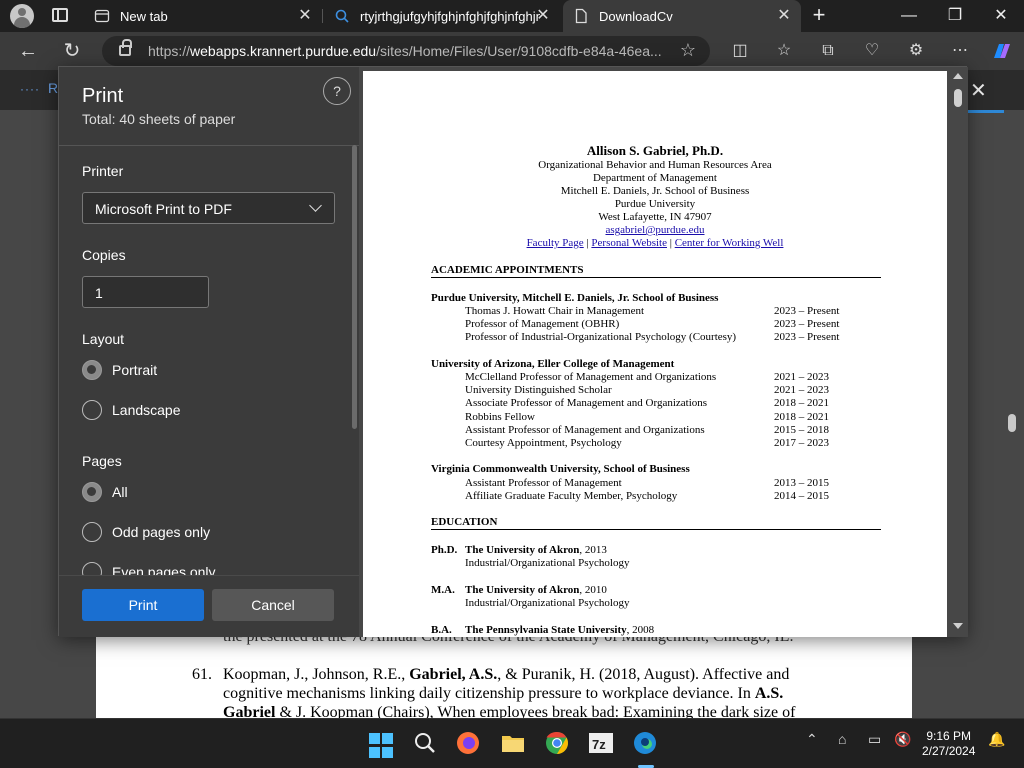  I want to click on cv-email: asgabriel@purdue.edu, so click(655, 230).